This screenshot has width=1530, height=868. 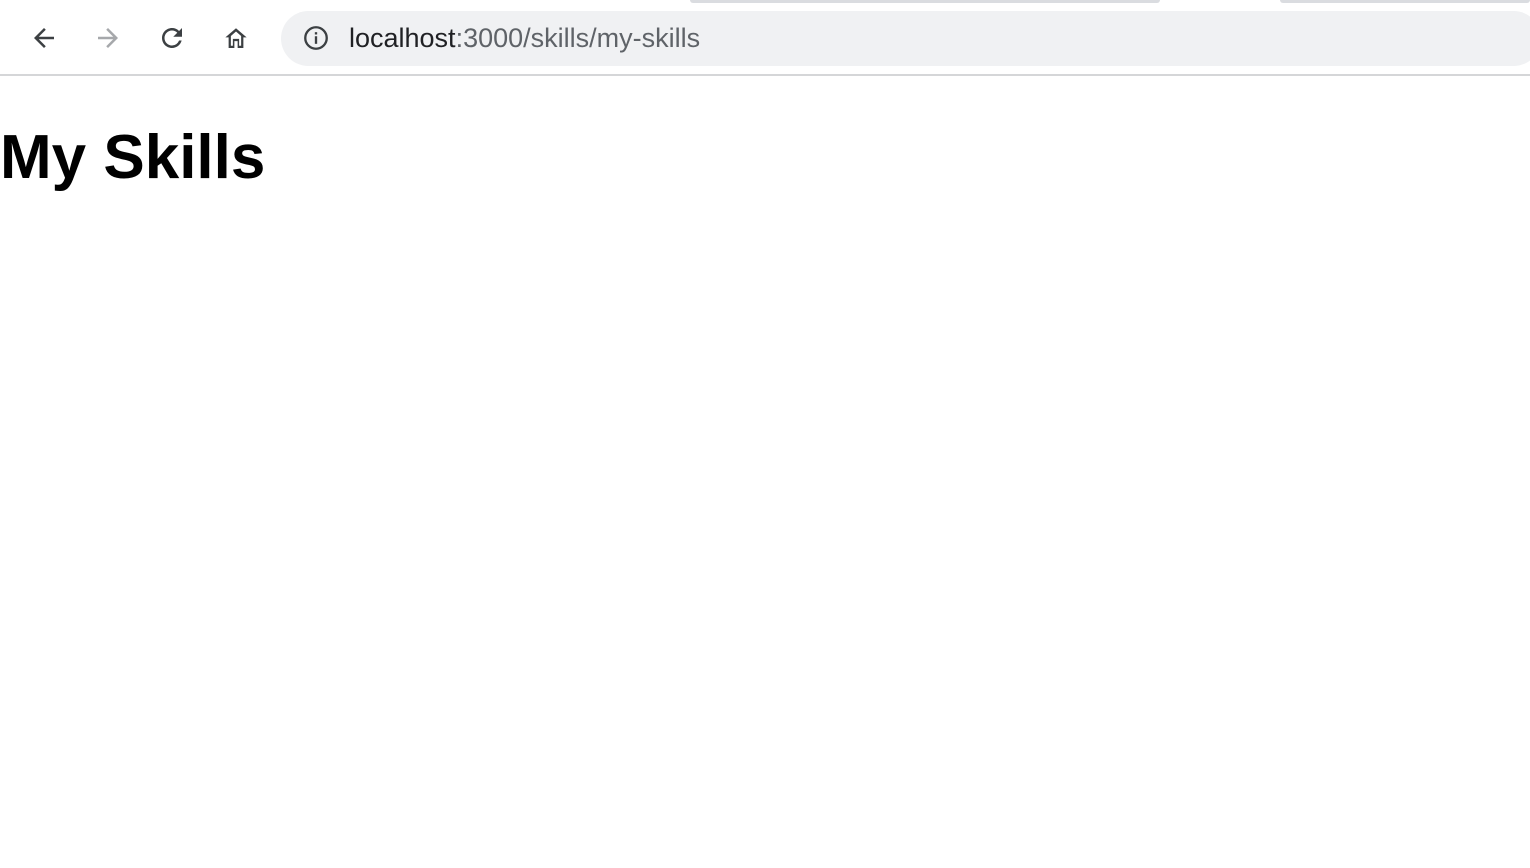 I want to click on arrow-right-icon, so click(x=108, y=38).